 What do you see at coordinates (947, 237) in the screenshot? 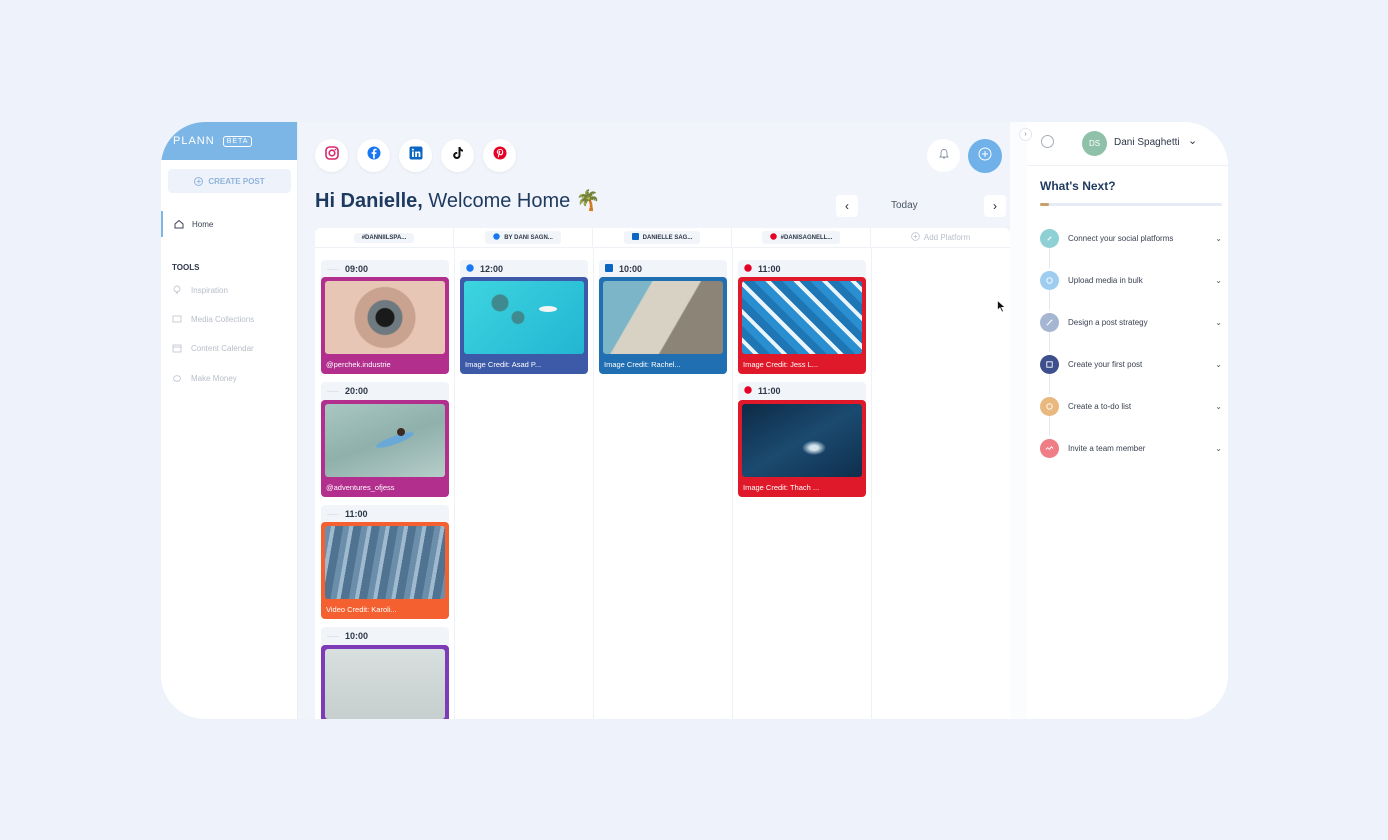
I see `add-platform-label: Add Platform` at bounding box center [947, 237].